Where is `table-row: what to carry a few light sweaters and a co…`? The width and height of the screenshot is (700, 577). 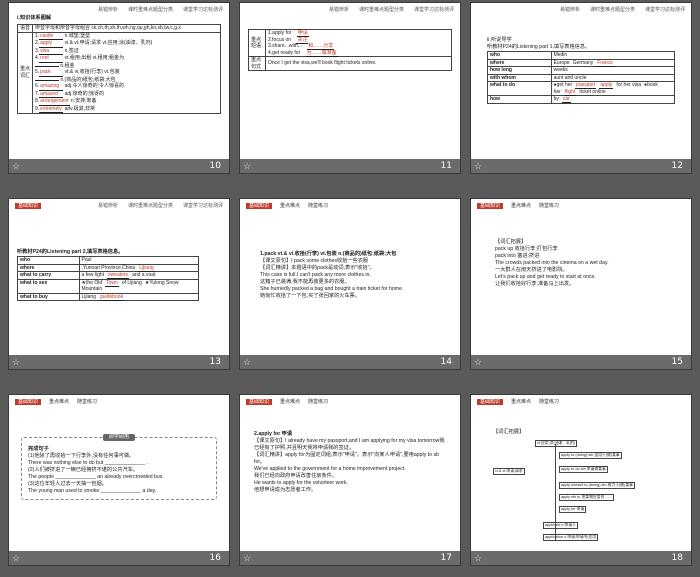
table-row: what to carry a few light sweaters and a co… is located at coordinates (108, 275).